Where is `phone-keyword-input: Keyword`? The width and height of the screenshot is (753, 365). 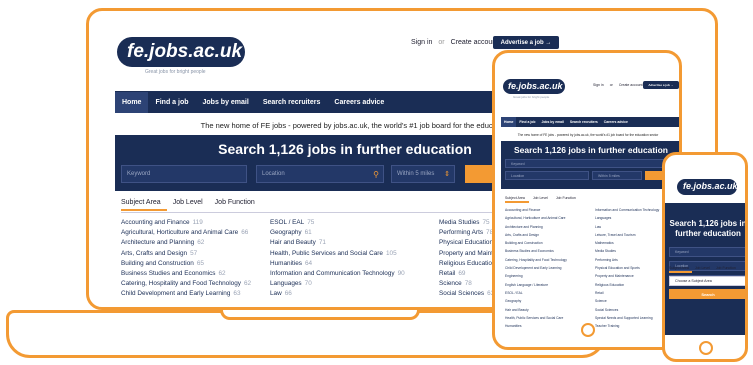 phone-keyword-input: Keyword is located at coordinates (707, 252).